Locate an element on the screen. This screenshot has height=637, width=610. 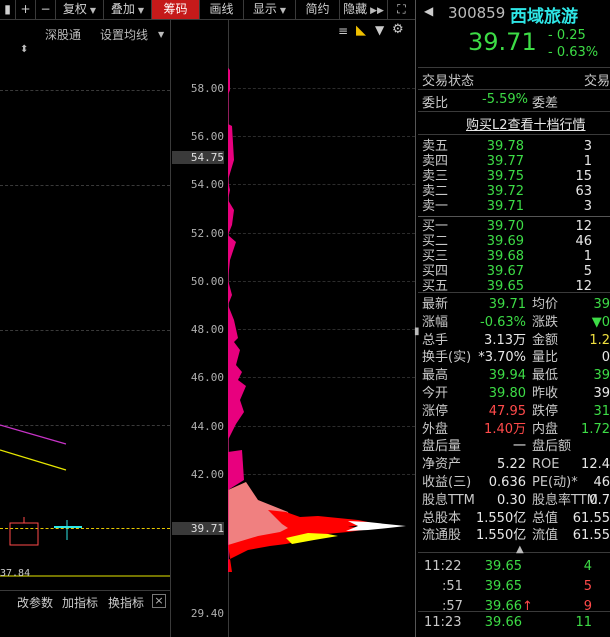
kline-svg is located at coordinates (85, 500).